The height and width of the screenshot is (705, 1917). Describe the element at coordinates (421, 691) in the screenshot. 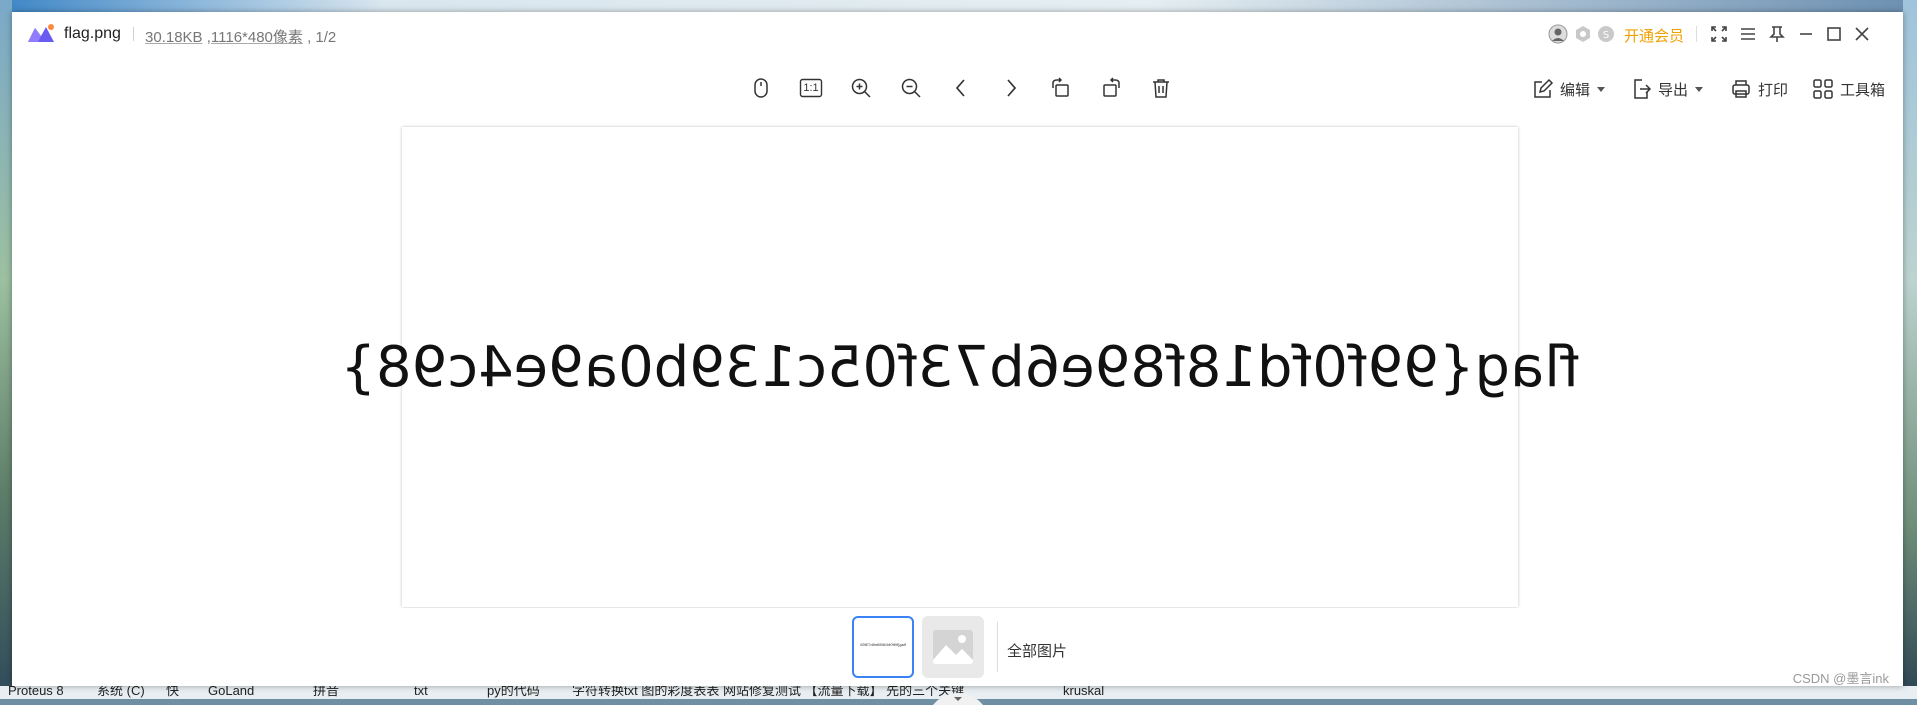

I see `taskbar-item: txt` at that location.